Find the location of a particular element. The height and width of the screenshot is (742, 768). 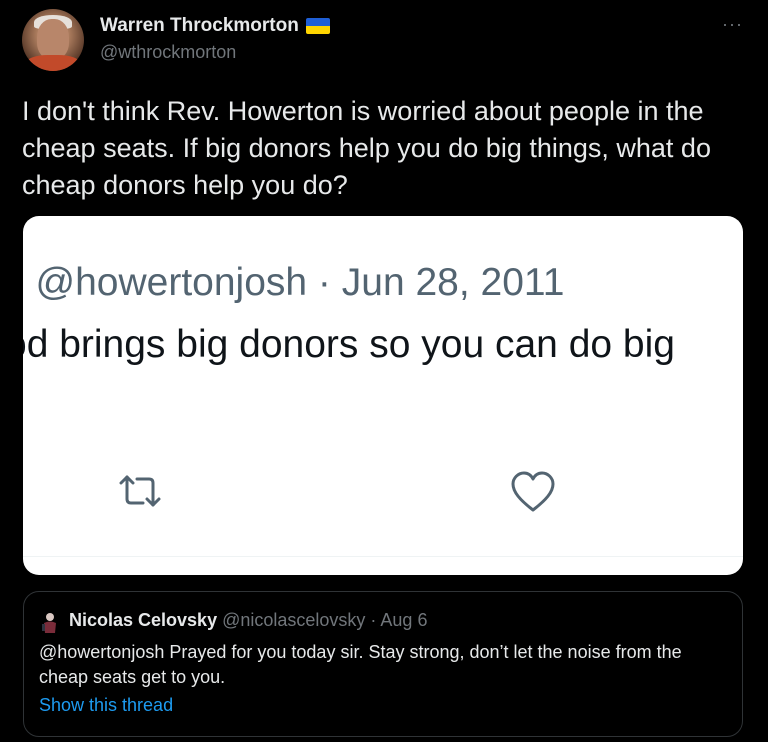

show-thread-link: Show this thread is located at coordinates (106, 705).